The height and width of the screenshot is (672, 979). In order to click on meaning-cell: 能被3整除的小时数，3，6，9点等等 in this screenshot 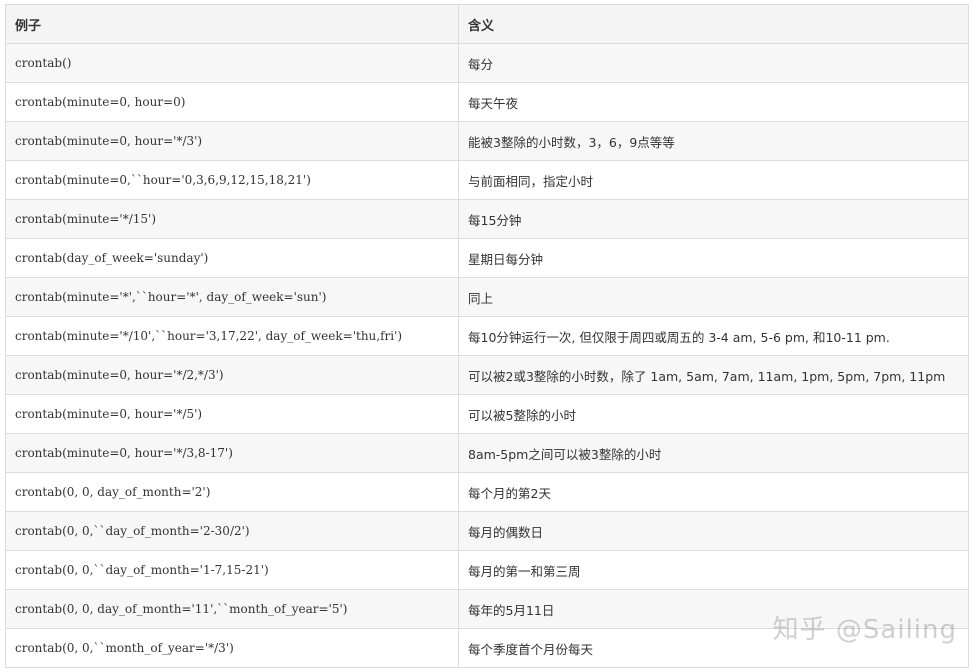, I will do `click(713, 141)`.